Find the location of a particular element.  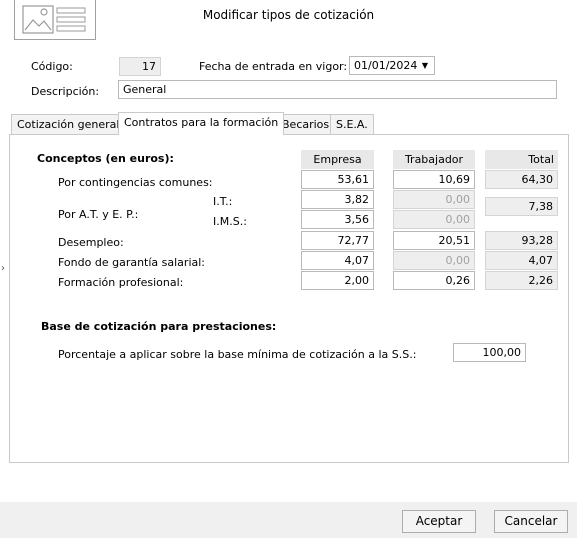

conceptos-title: Conceptos (en euros): is located at coordinates (105, 158).